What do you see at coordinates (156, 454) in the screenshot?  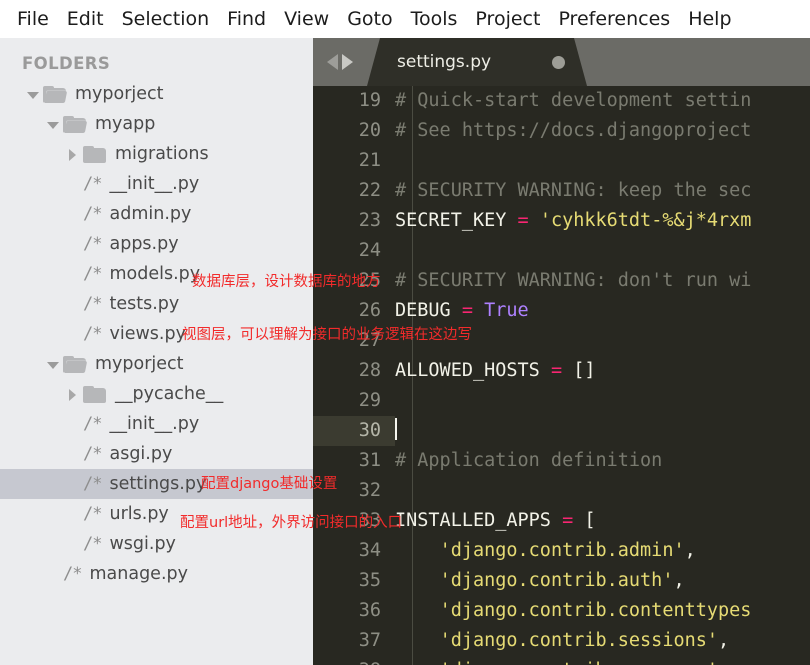 I see `tree-file-asgipy: /* asgi.py` at bounding box center [156, 454].